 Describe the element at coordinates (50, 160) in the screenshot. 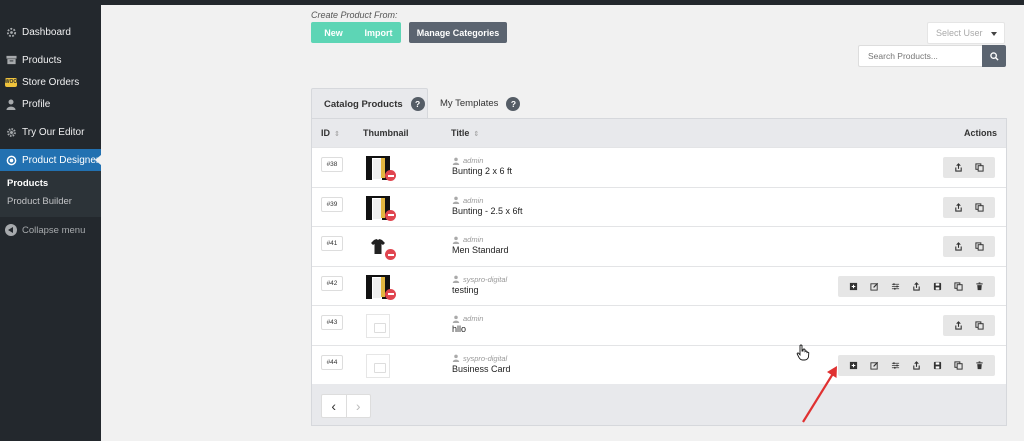

I see `sidebar-item-product-designer: Product Designer` at that location.